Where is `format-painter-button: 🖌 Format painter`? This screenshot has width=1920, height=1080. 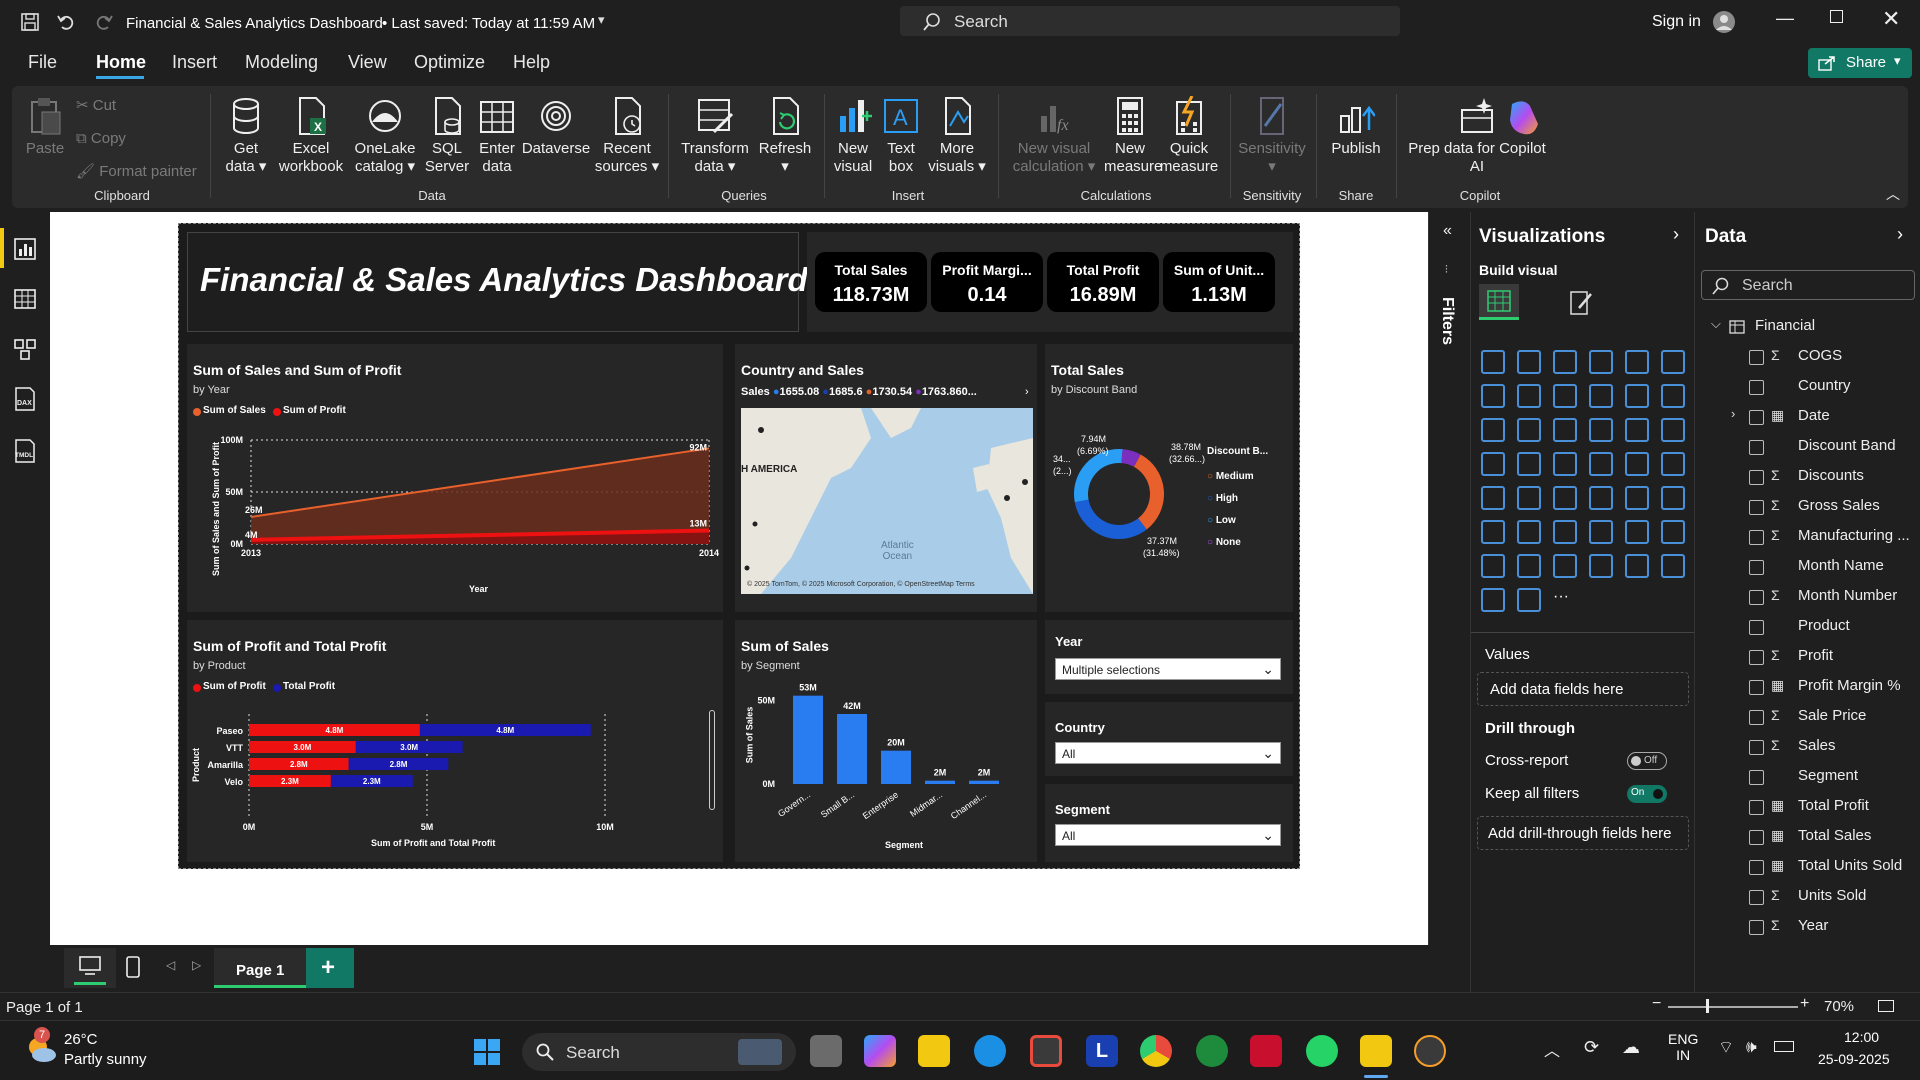
format-painter-button: 🖌 Format painter is located at coordinates (136, 171).